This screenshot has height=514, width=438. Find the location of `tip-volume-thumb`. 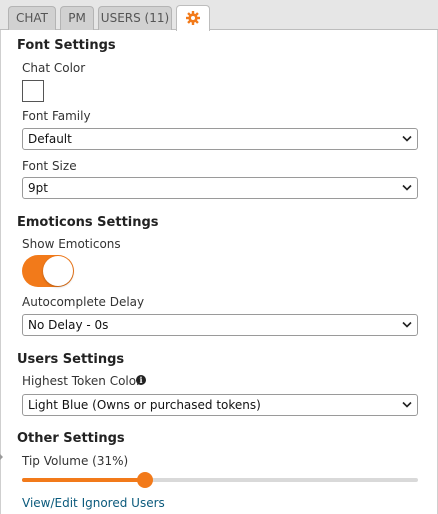

tip-volume-thumb is located at coordinates (144, 480).